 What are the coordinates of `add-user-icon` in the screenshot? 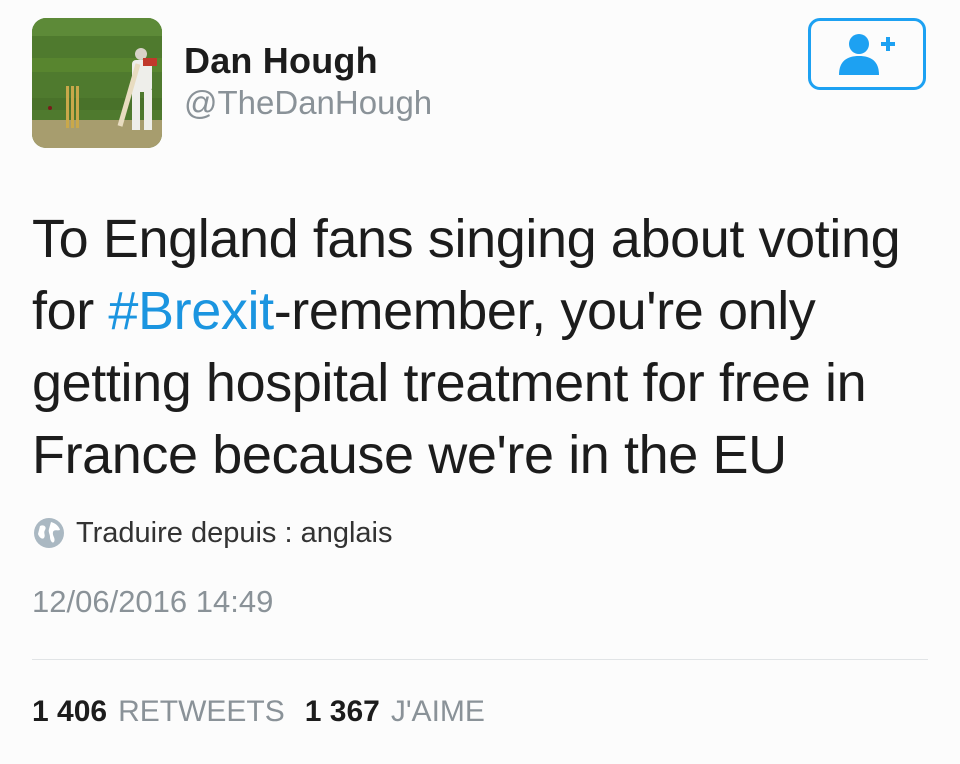 It's located at (867, 54).